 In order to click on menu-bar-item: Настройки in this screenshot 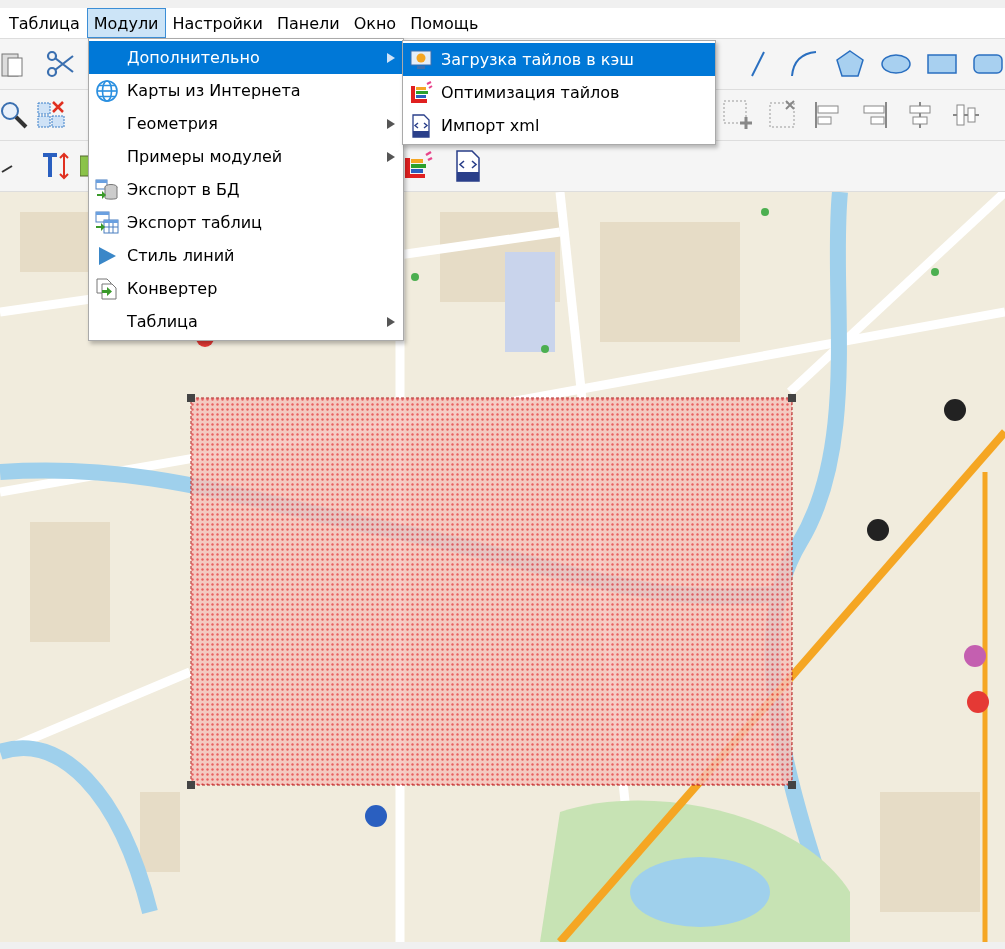, I will do `click(217, 23)`.